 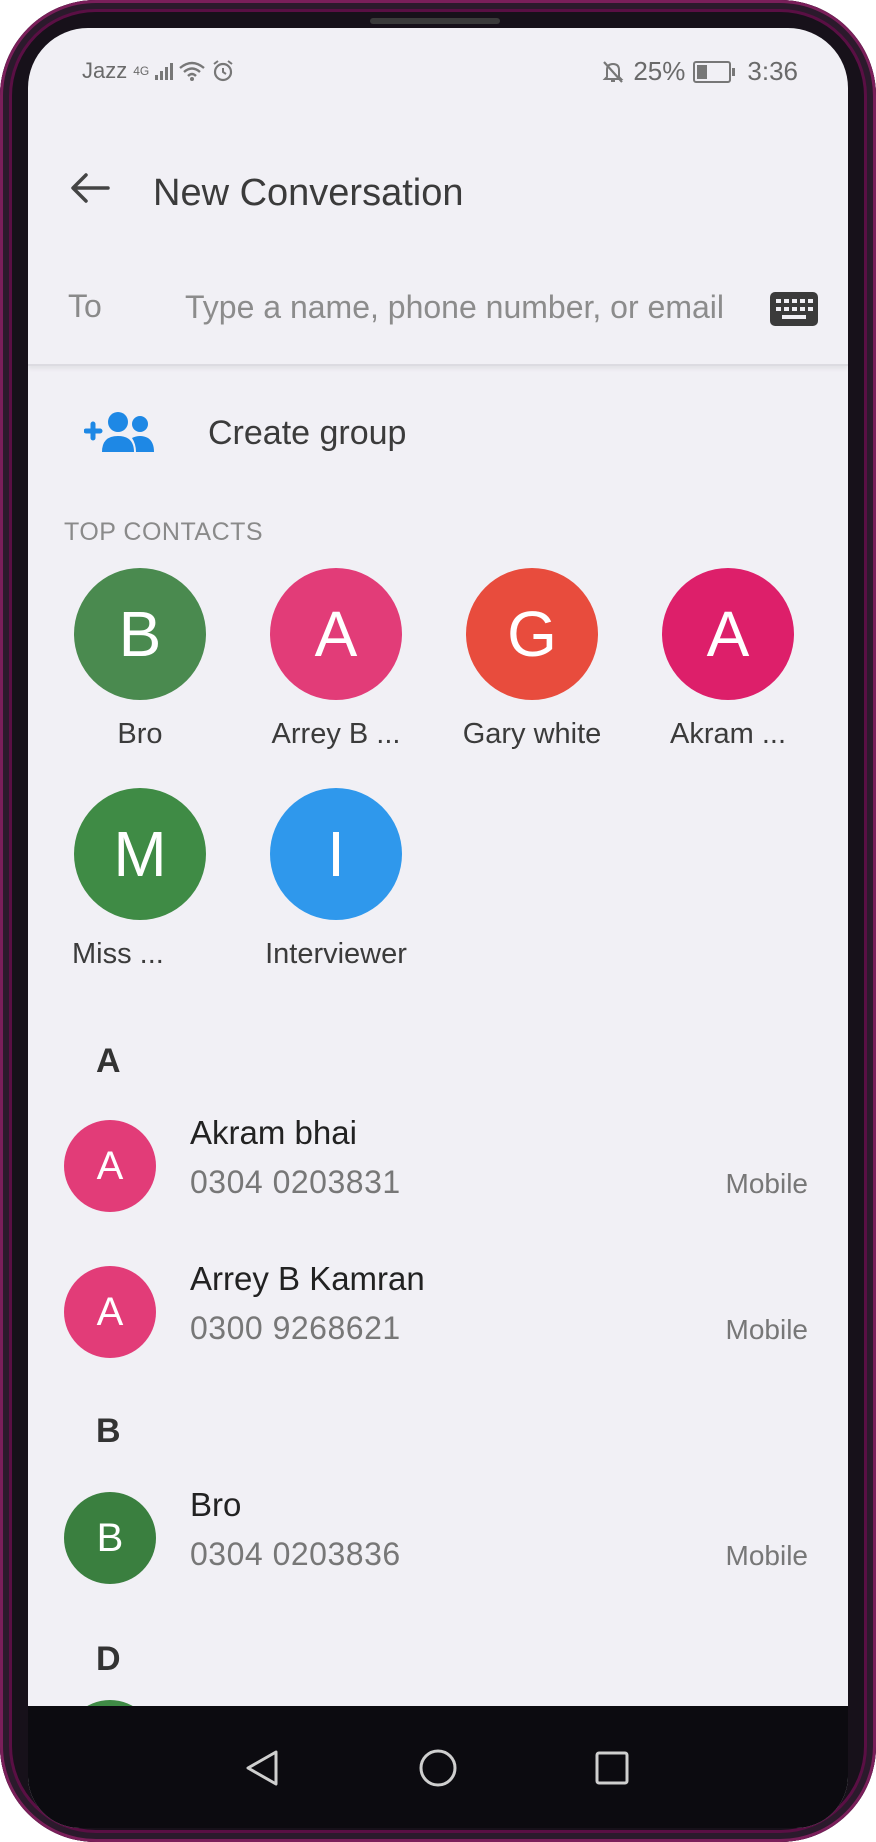 What do you see at coordinates (295, 1182) in the screenshot?
I see `contact-phone: 0304 0203831` at bounding box center [295, 1182].